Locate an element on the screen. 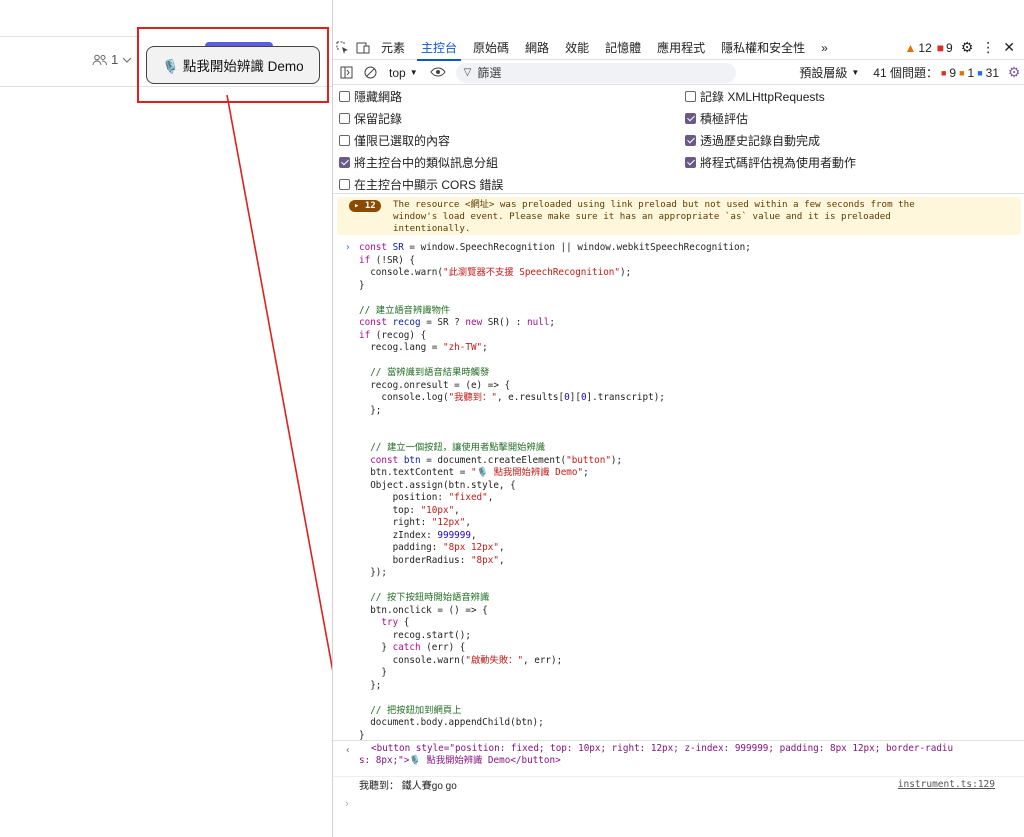  issues-counter: 41 個問題： ■ 9 ■ 1 ■ 31 is located at coordinates (938, 72).